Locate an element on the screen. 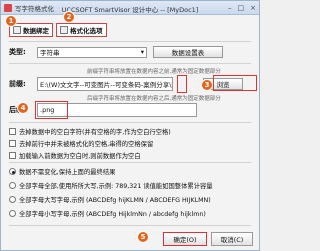  radio-label: 全部字母全部,使用所所大写,示例: 789,321 读值能如国整体累计容量 is located at coordinates (116, 186).